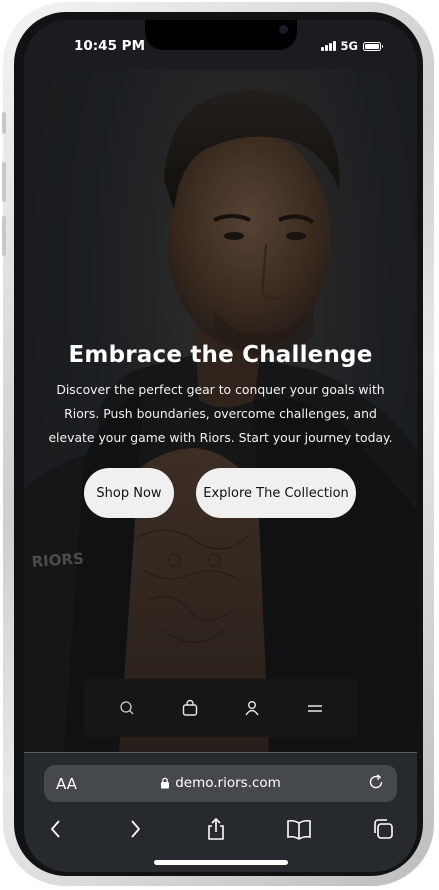  I want to click on battery-icon, so click(373, 46).